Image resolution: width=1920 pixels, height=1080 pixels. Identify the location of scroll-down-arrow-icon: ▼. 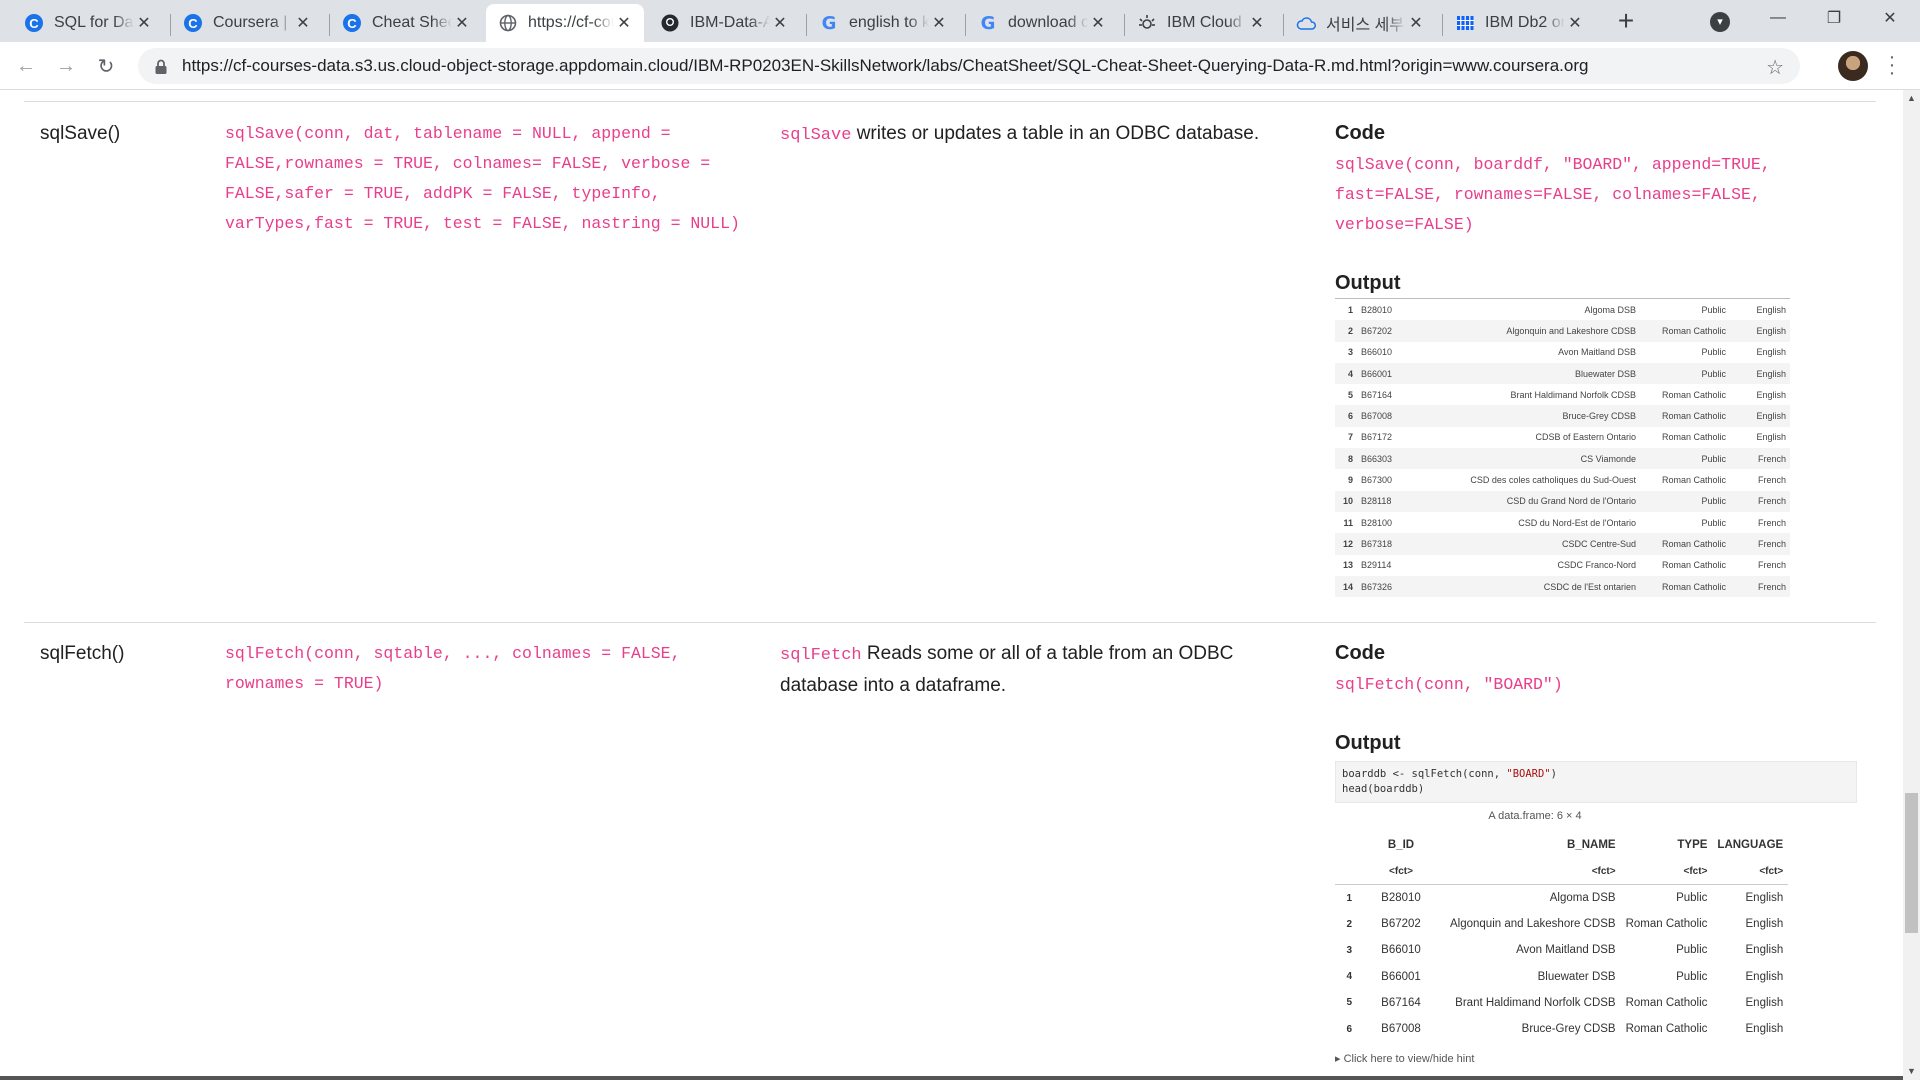
(1911, 1071).